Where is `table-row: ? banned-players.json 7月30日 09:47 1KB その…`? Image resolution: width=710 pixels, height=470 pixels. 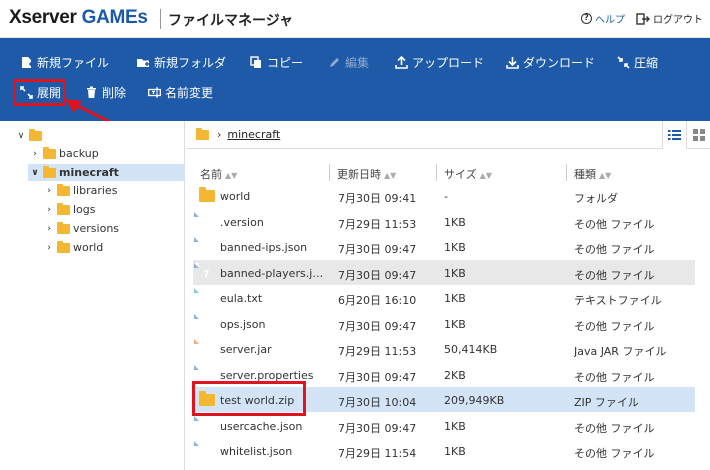 table-row: ? banned-players.json 7月30日 09:47 1KB その… is located at coordinates (444, 272).